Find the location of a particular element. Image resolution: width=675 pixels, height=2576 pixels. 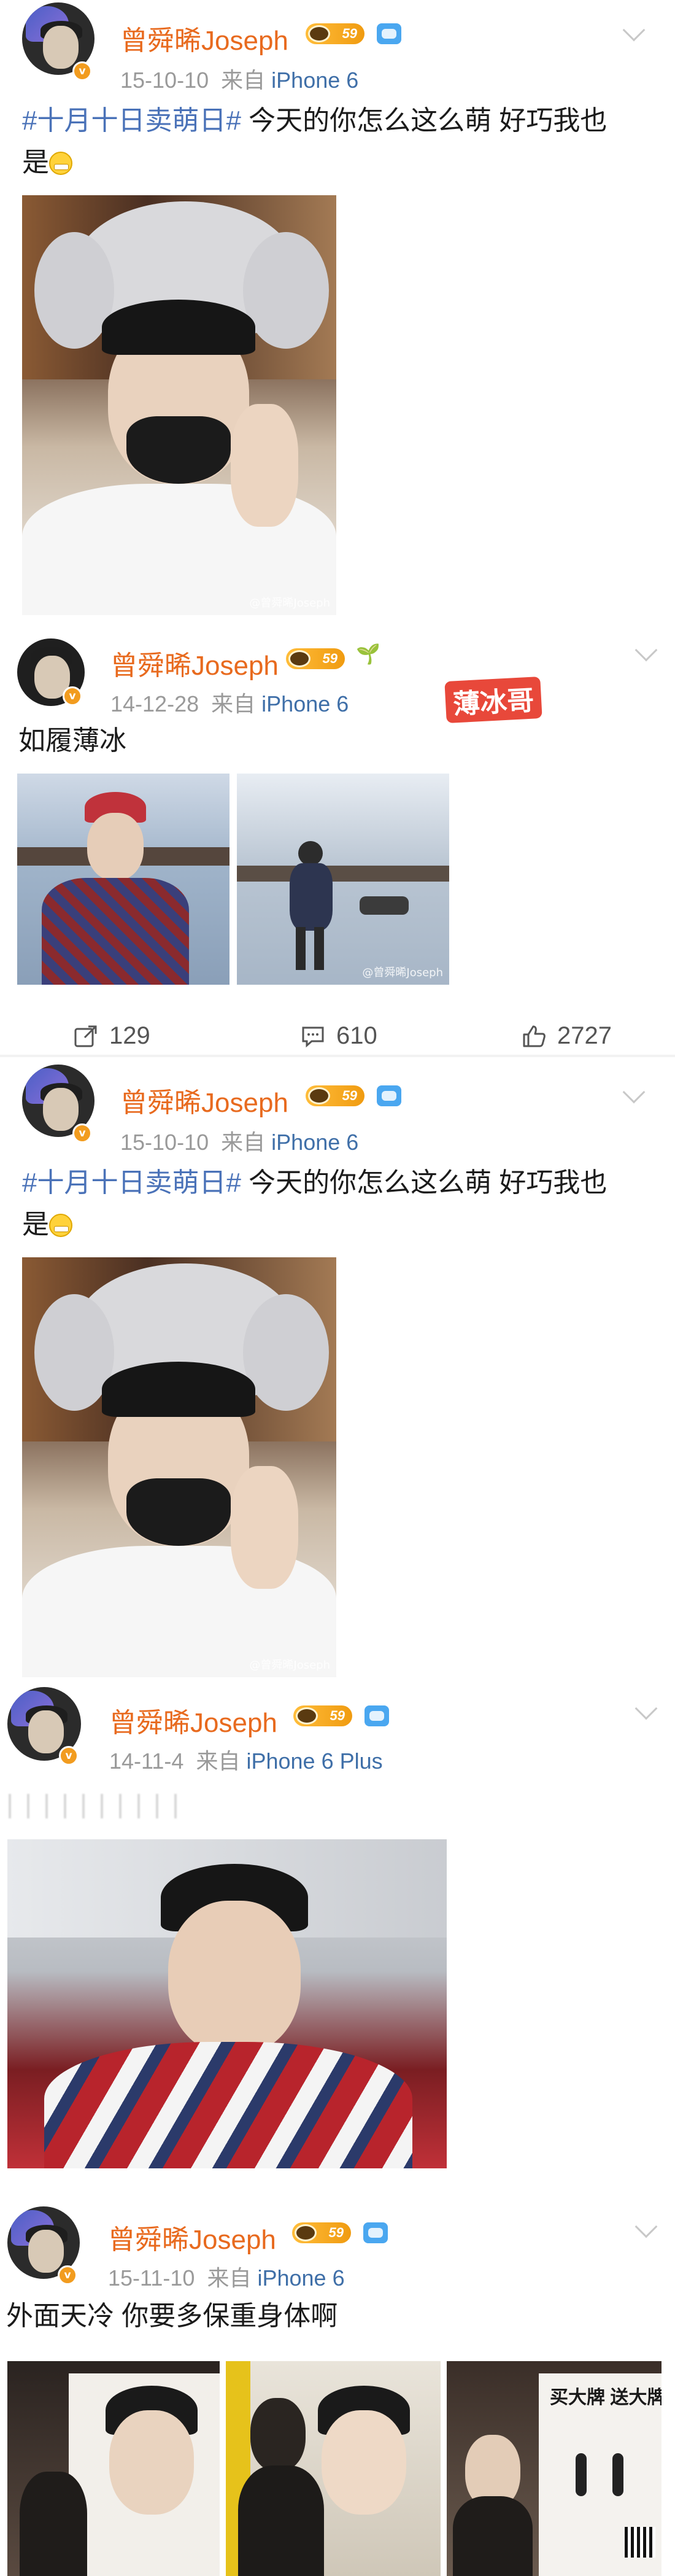

post-actions: 129 610 2727 is located at coordinates (337, 1035).